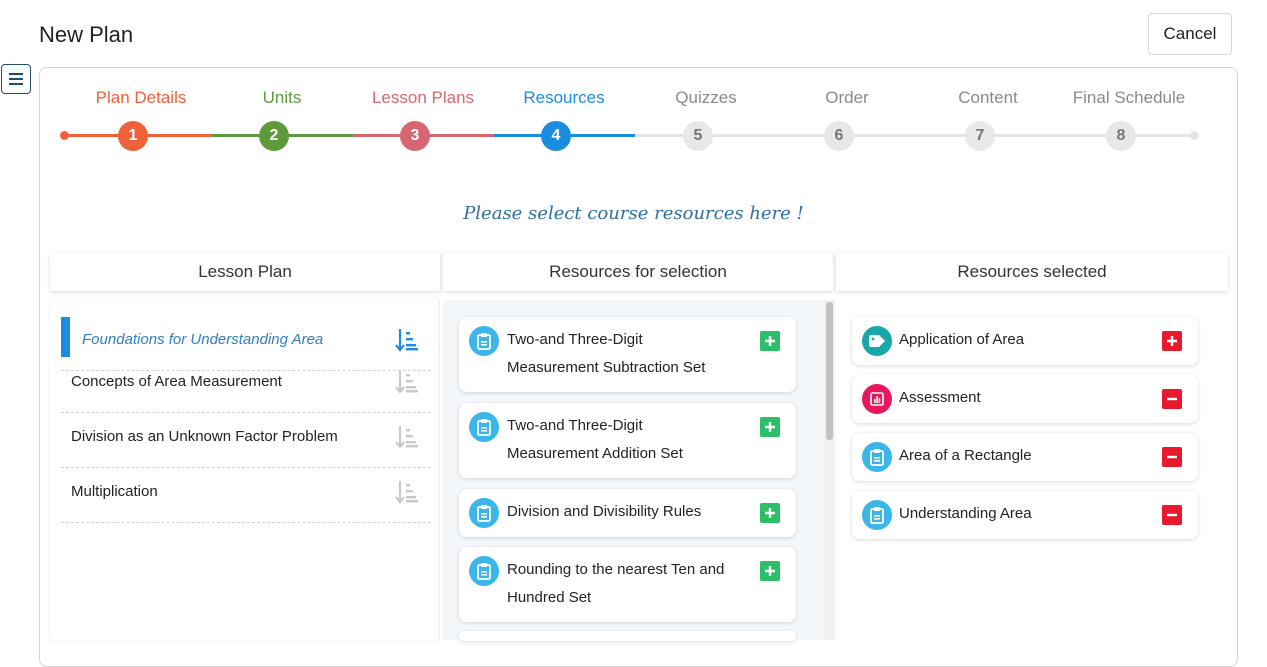  Describe the element at coordinates (16, 74) in the screenshot. I see `hamburger-icon` at that location.